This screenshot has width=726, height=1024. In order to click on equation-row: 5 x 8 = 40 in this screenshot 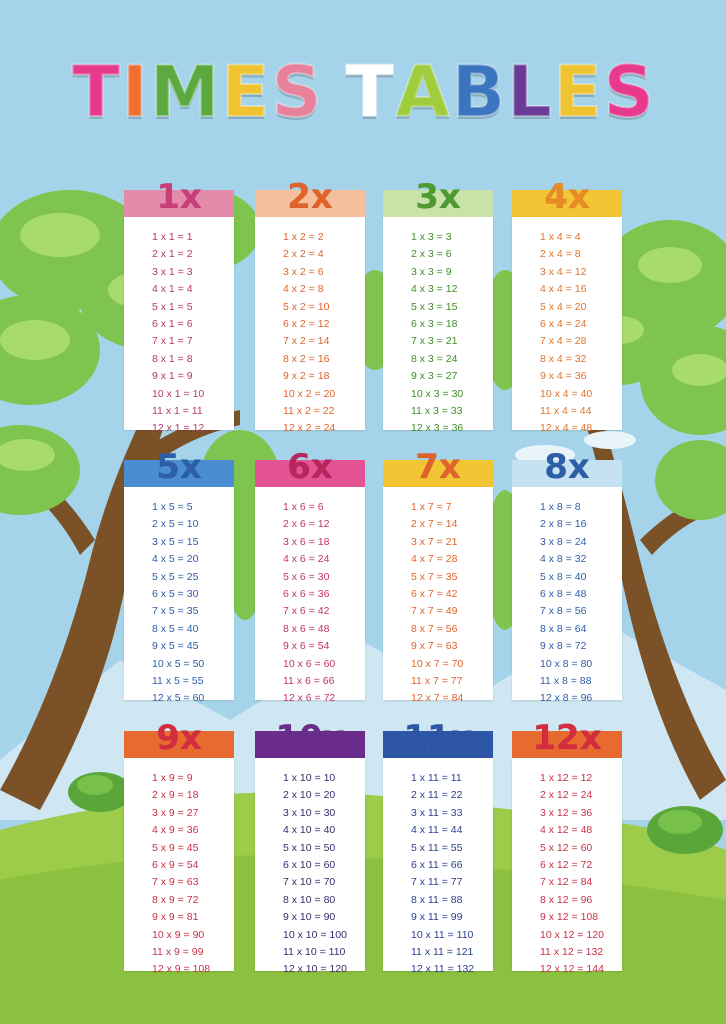, I will do `click(563, 576)`.